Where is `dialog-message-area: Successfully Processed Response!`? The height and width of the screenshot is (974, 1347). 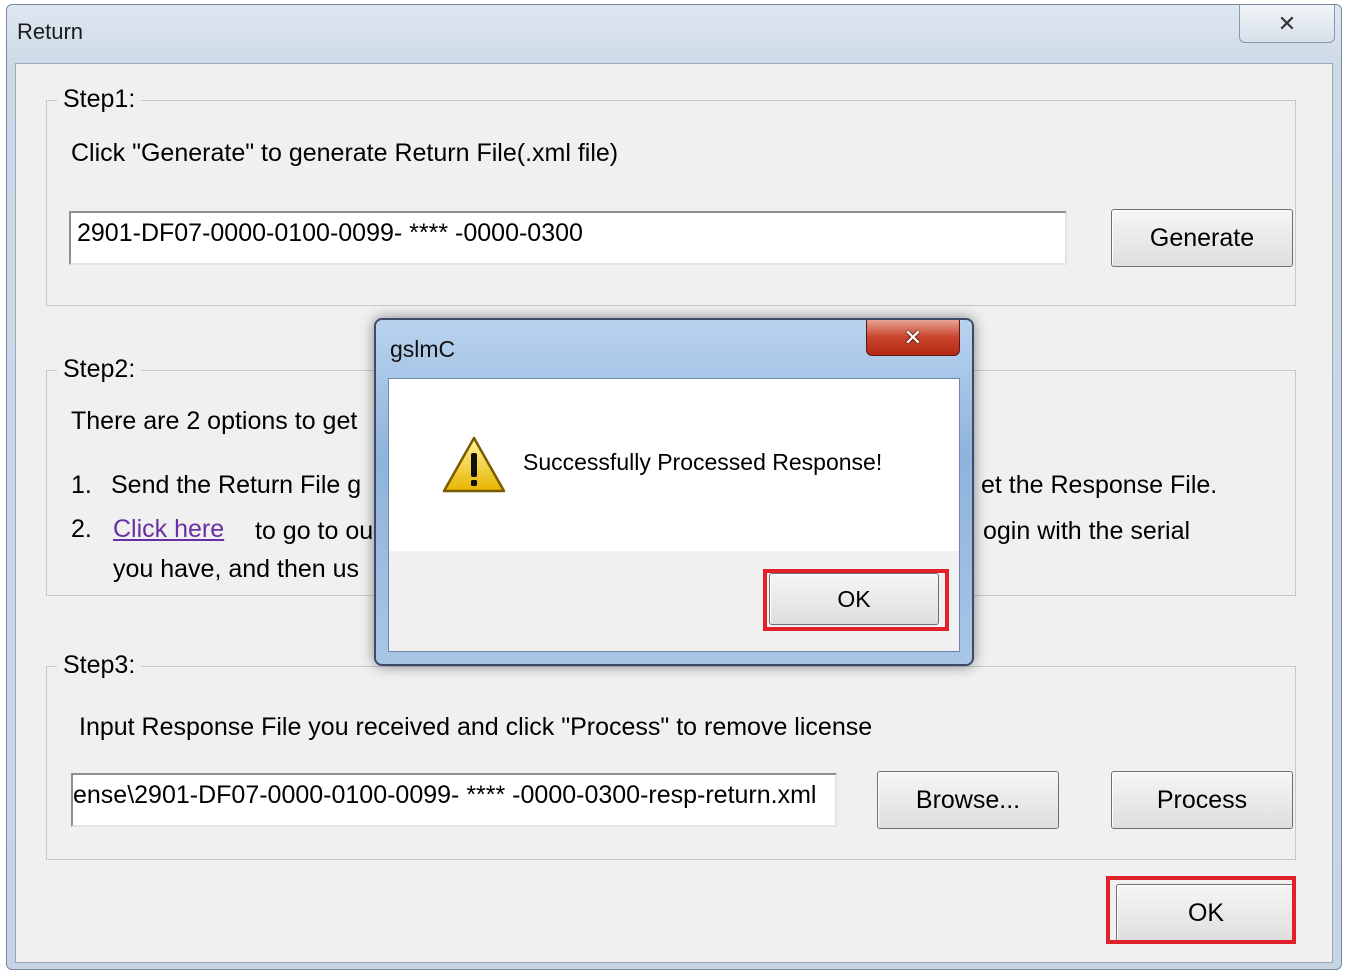
dialog-message-area: Successfully Processed Response! is located at coordinates (674, 465).